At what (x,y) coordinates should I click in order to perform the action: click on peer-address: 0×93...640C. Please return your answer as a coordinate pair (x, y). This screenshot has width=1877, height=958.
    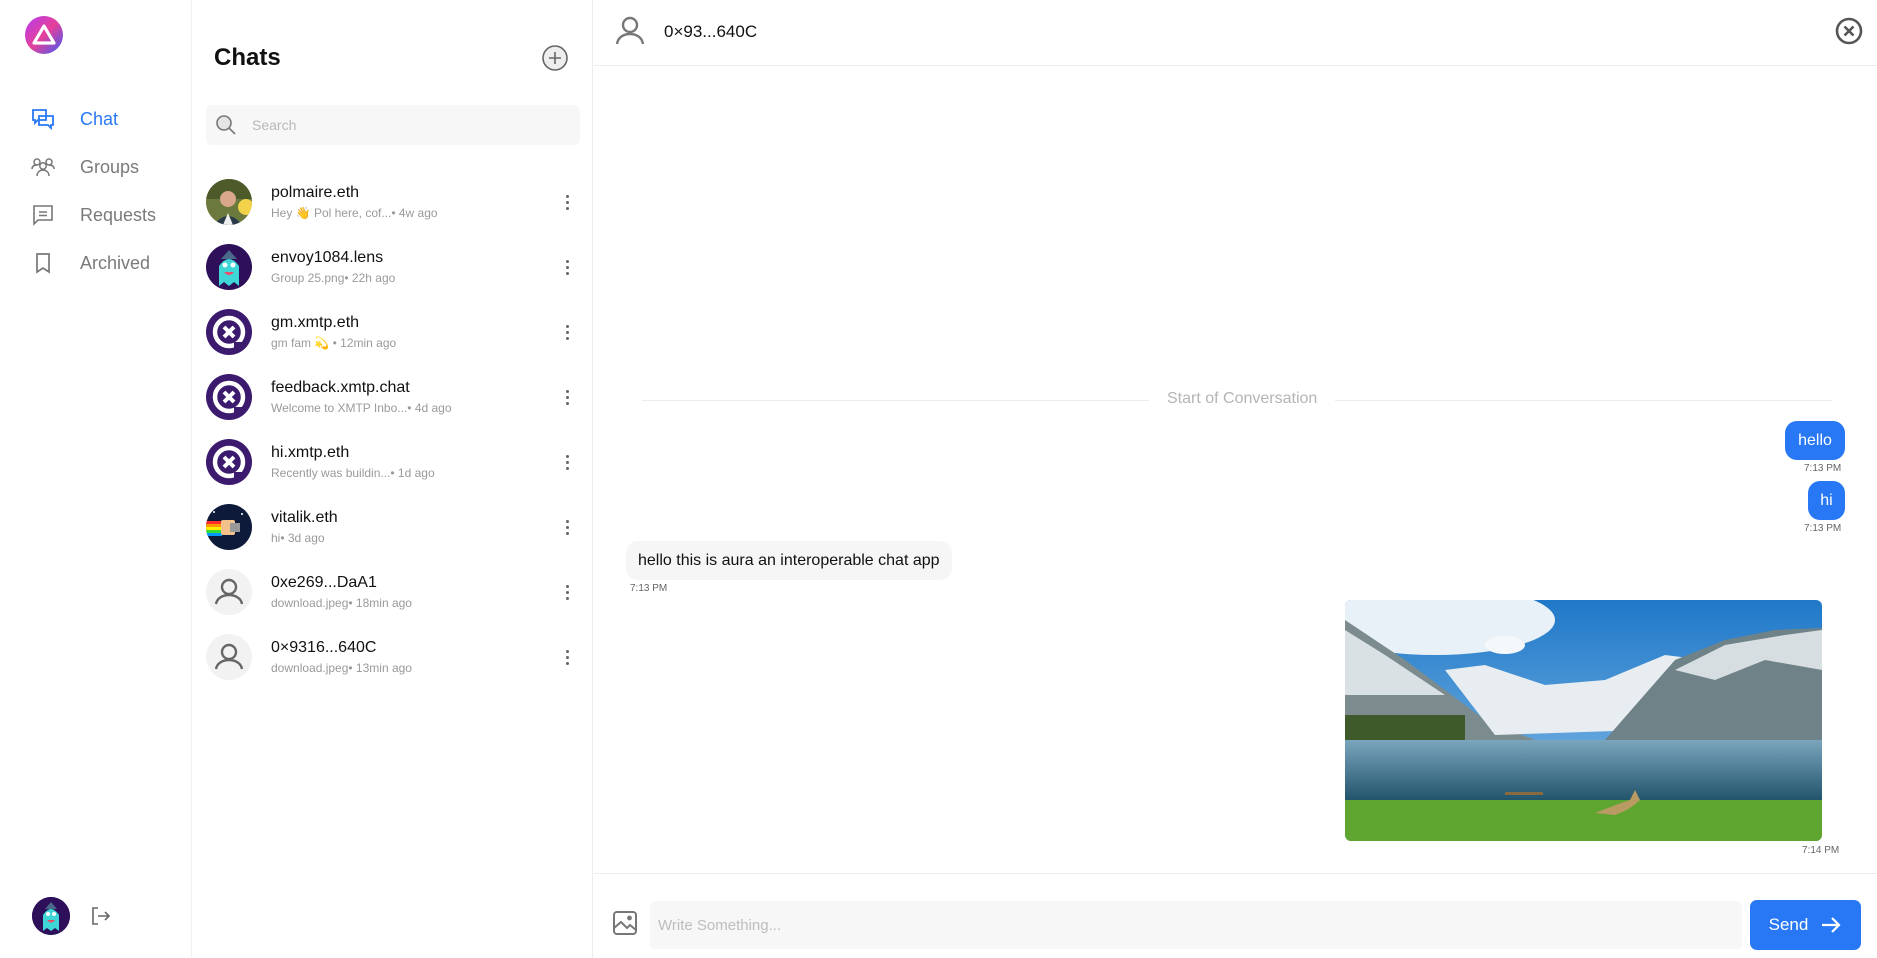
    Looking at the image, I should click on (711, 31).